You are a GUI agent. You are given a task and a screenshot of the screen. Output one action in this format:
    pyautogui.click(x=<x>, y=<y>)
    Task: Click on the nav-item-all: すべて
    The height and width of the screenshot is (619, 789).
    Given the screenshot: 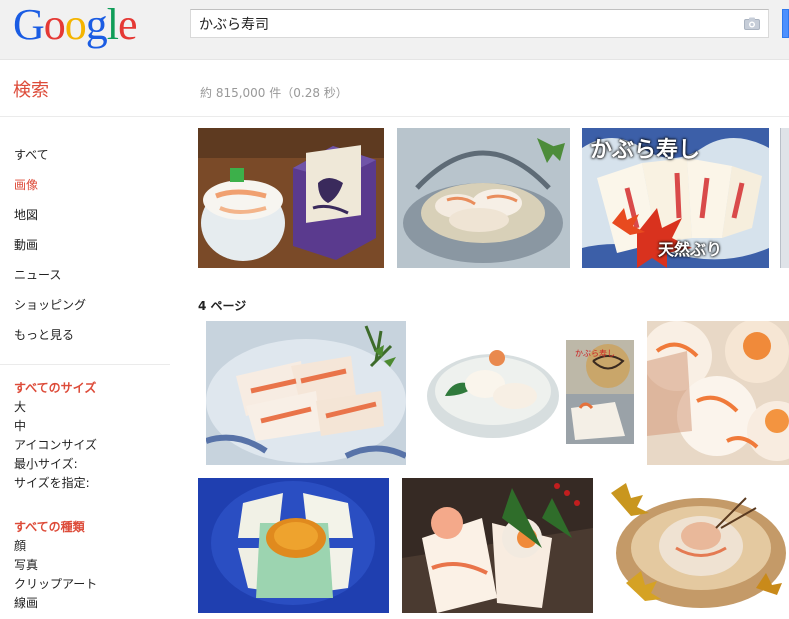 What is the action you would take?
    pyautogui.click(x=31, y=154)
    